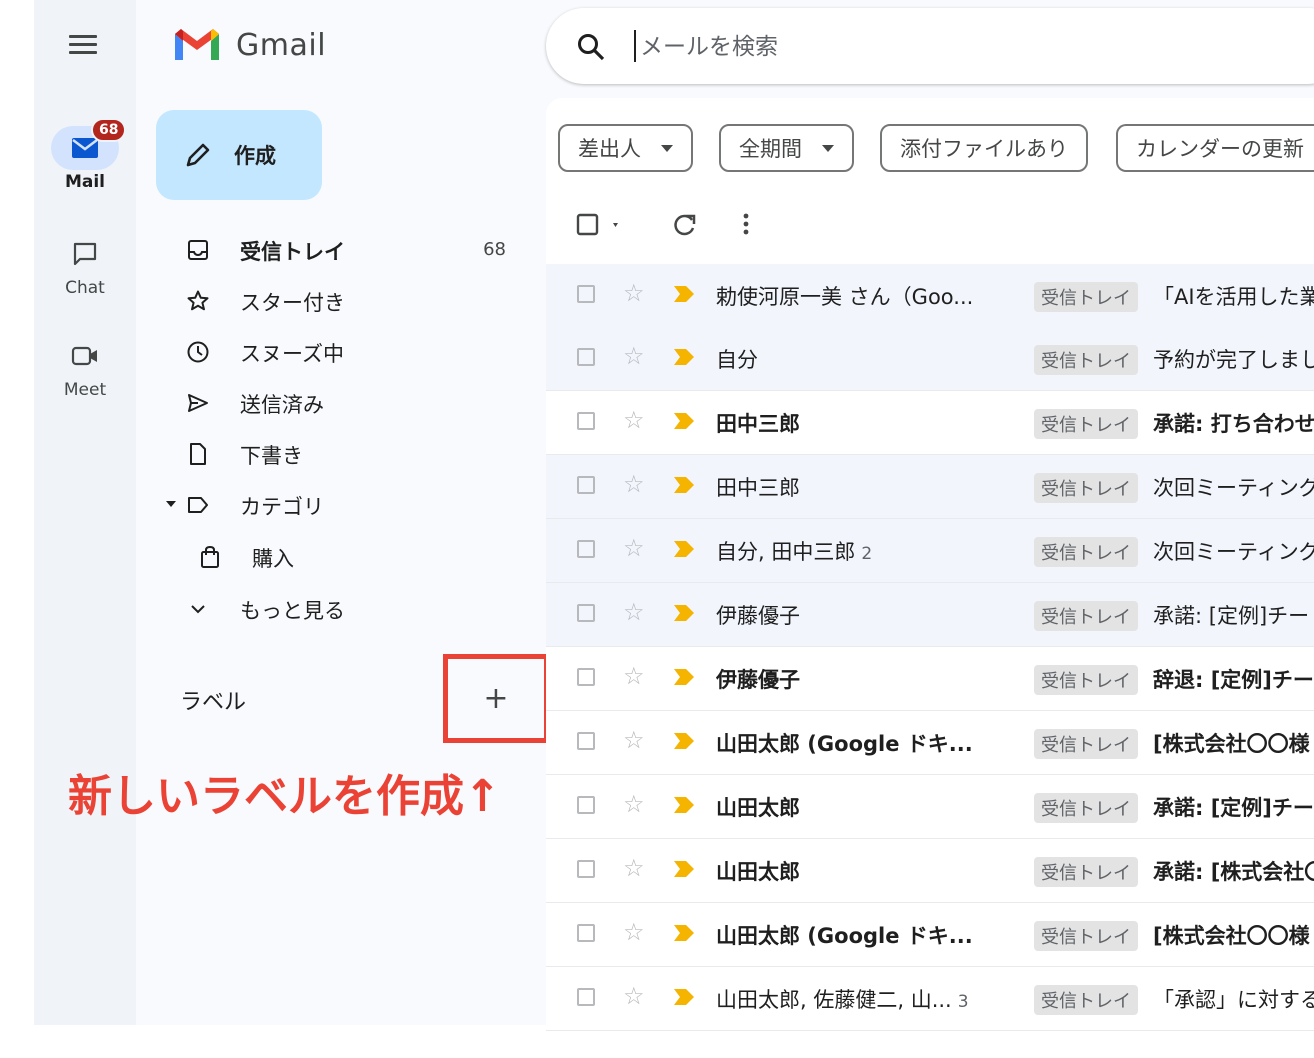  Describe the element at coordinates (1233, 360) in the screenshot. I see `row-subject: 予約が完了しまし` at that location.